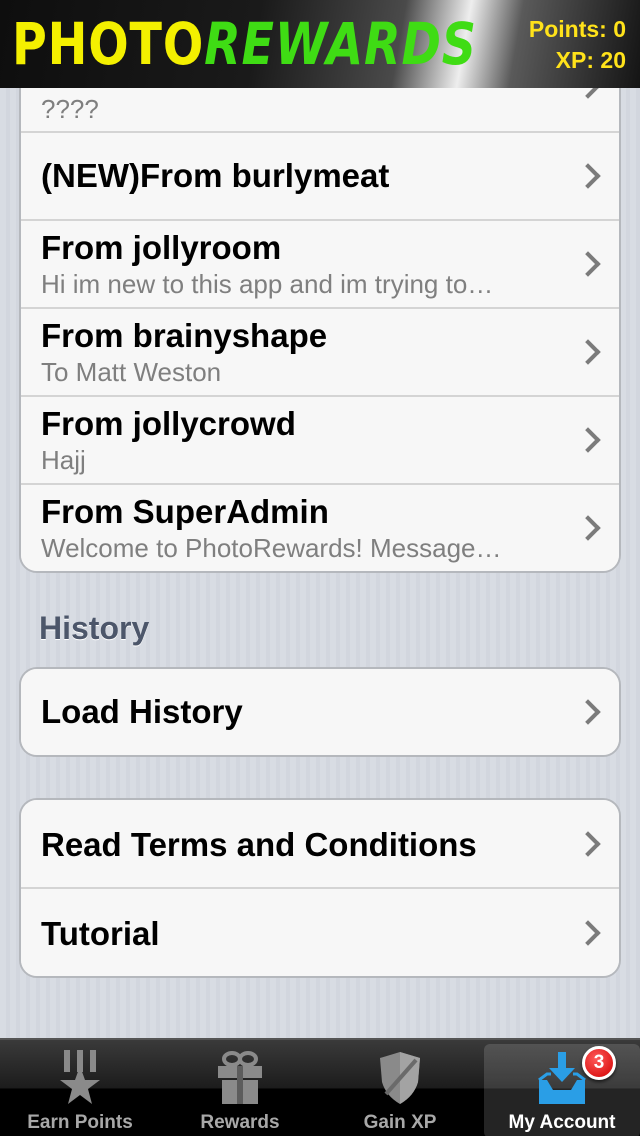  I want to click on section-title-history: History, so click(94, 628).